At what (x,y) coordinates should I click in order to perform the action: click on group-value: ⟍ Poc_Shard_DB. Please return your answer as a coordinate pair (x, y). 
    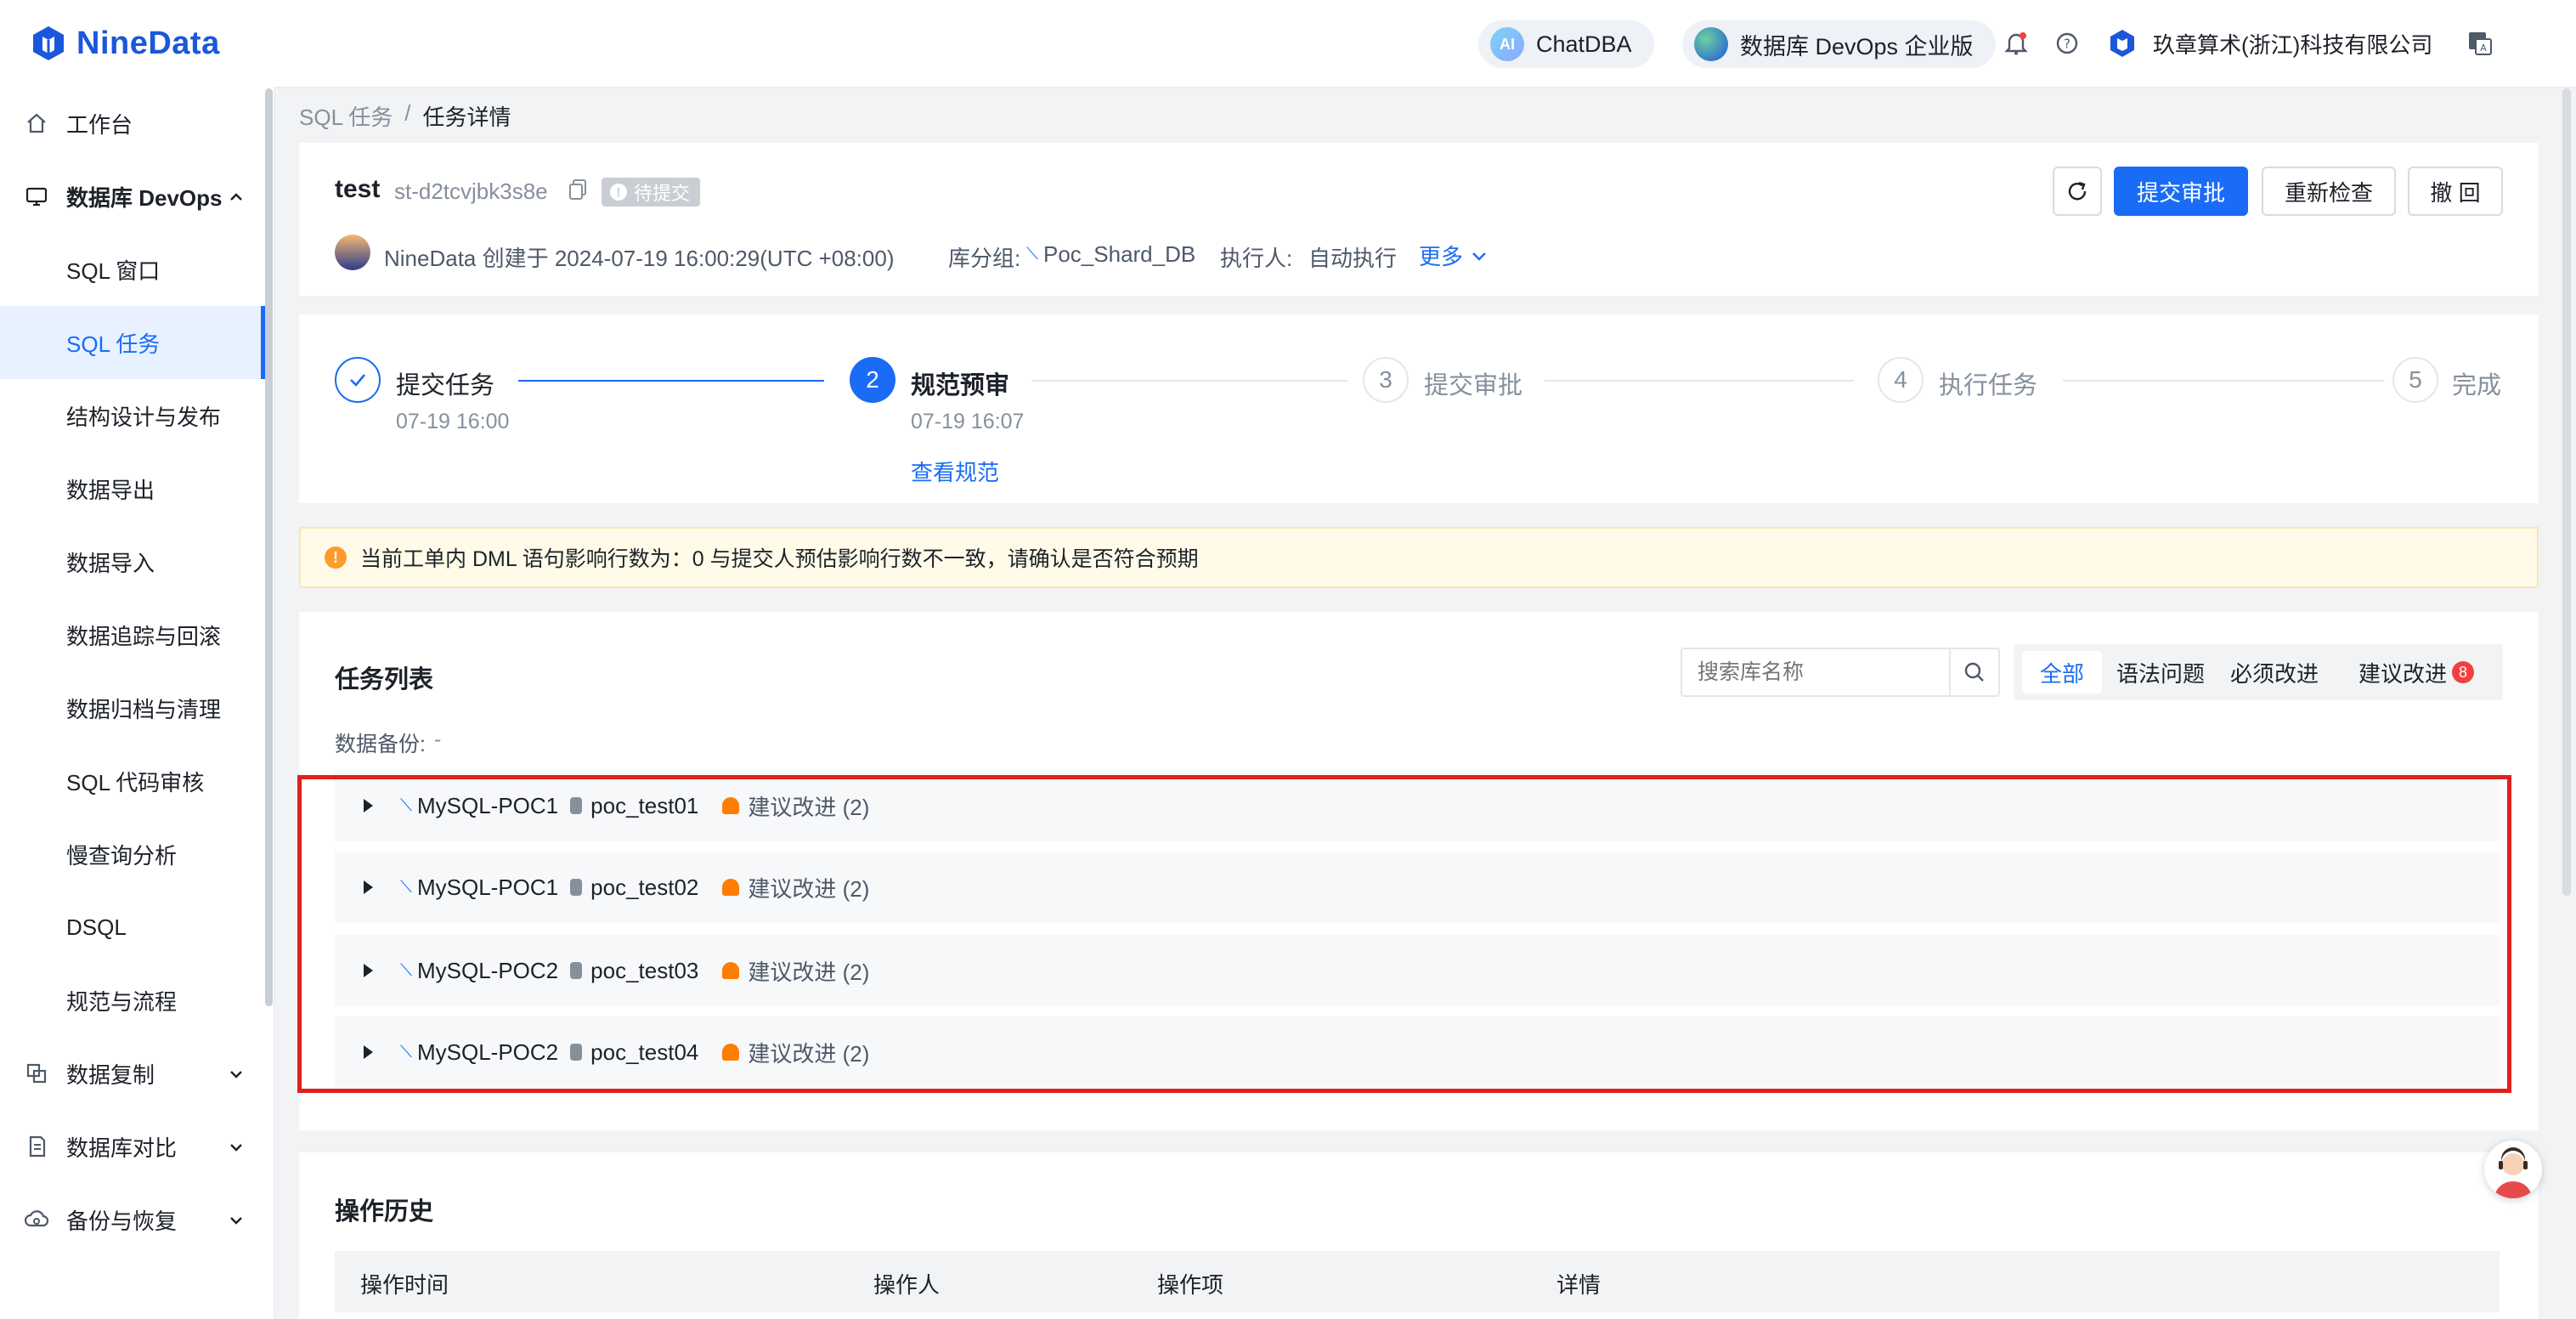
    Looking at the image, I should click on (1110, 254).